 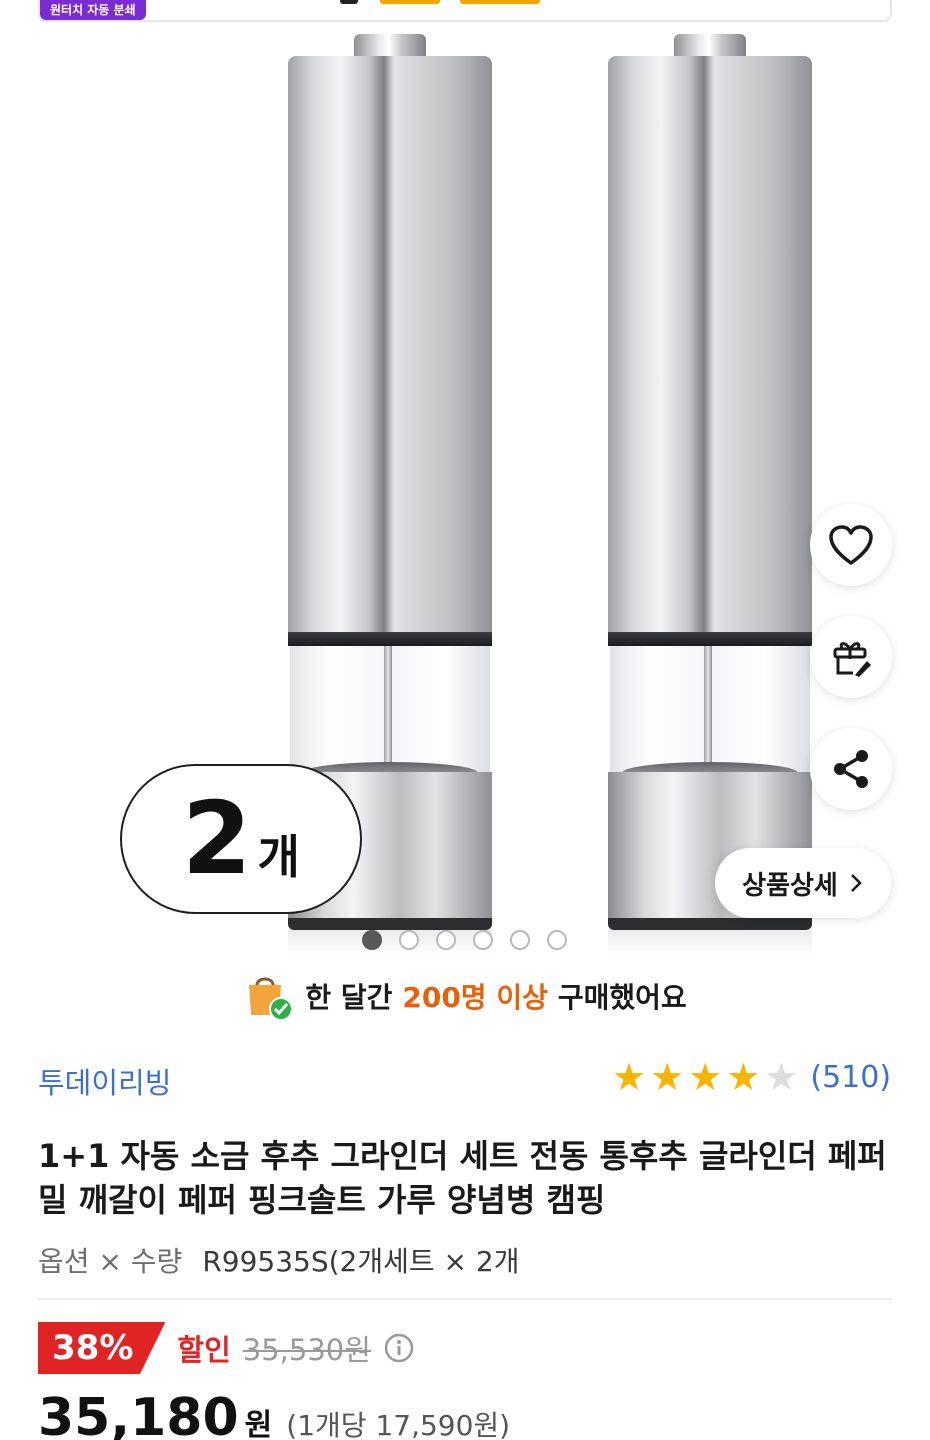 What do you see at coordinates (258, 1424) in the screenshot?
I see `final-price-unit: 원` at bounding box center [258, 1424].